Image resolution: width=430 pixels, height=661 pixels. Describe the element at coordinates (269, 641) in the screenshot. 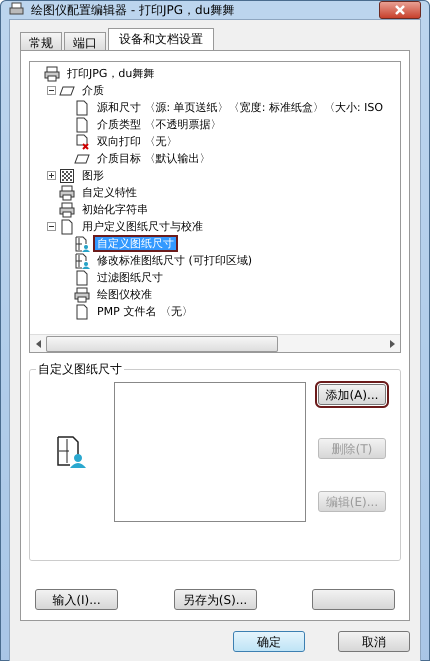

I see `dialog-button: 确定` at that location.